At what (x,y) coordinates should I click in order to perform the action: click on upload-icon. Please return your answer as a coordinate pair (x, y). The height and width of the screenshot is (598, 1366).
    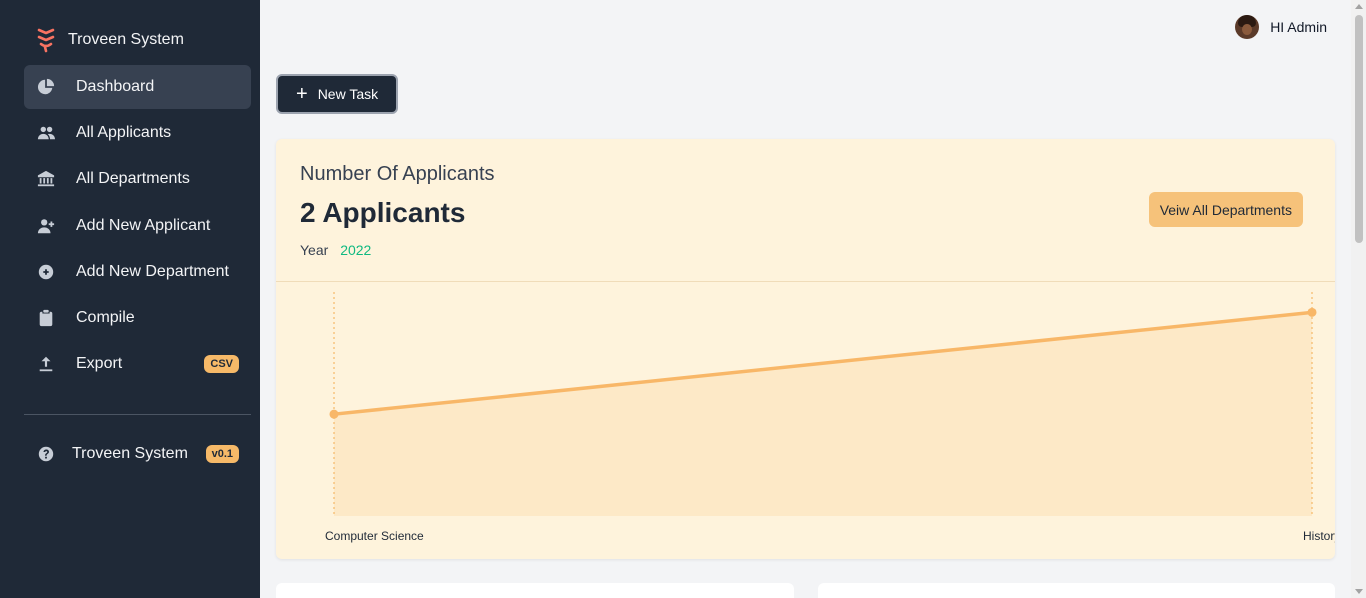
    Looking at the image, I should click on (46, 364).